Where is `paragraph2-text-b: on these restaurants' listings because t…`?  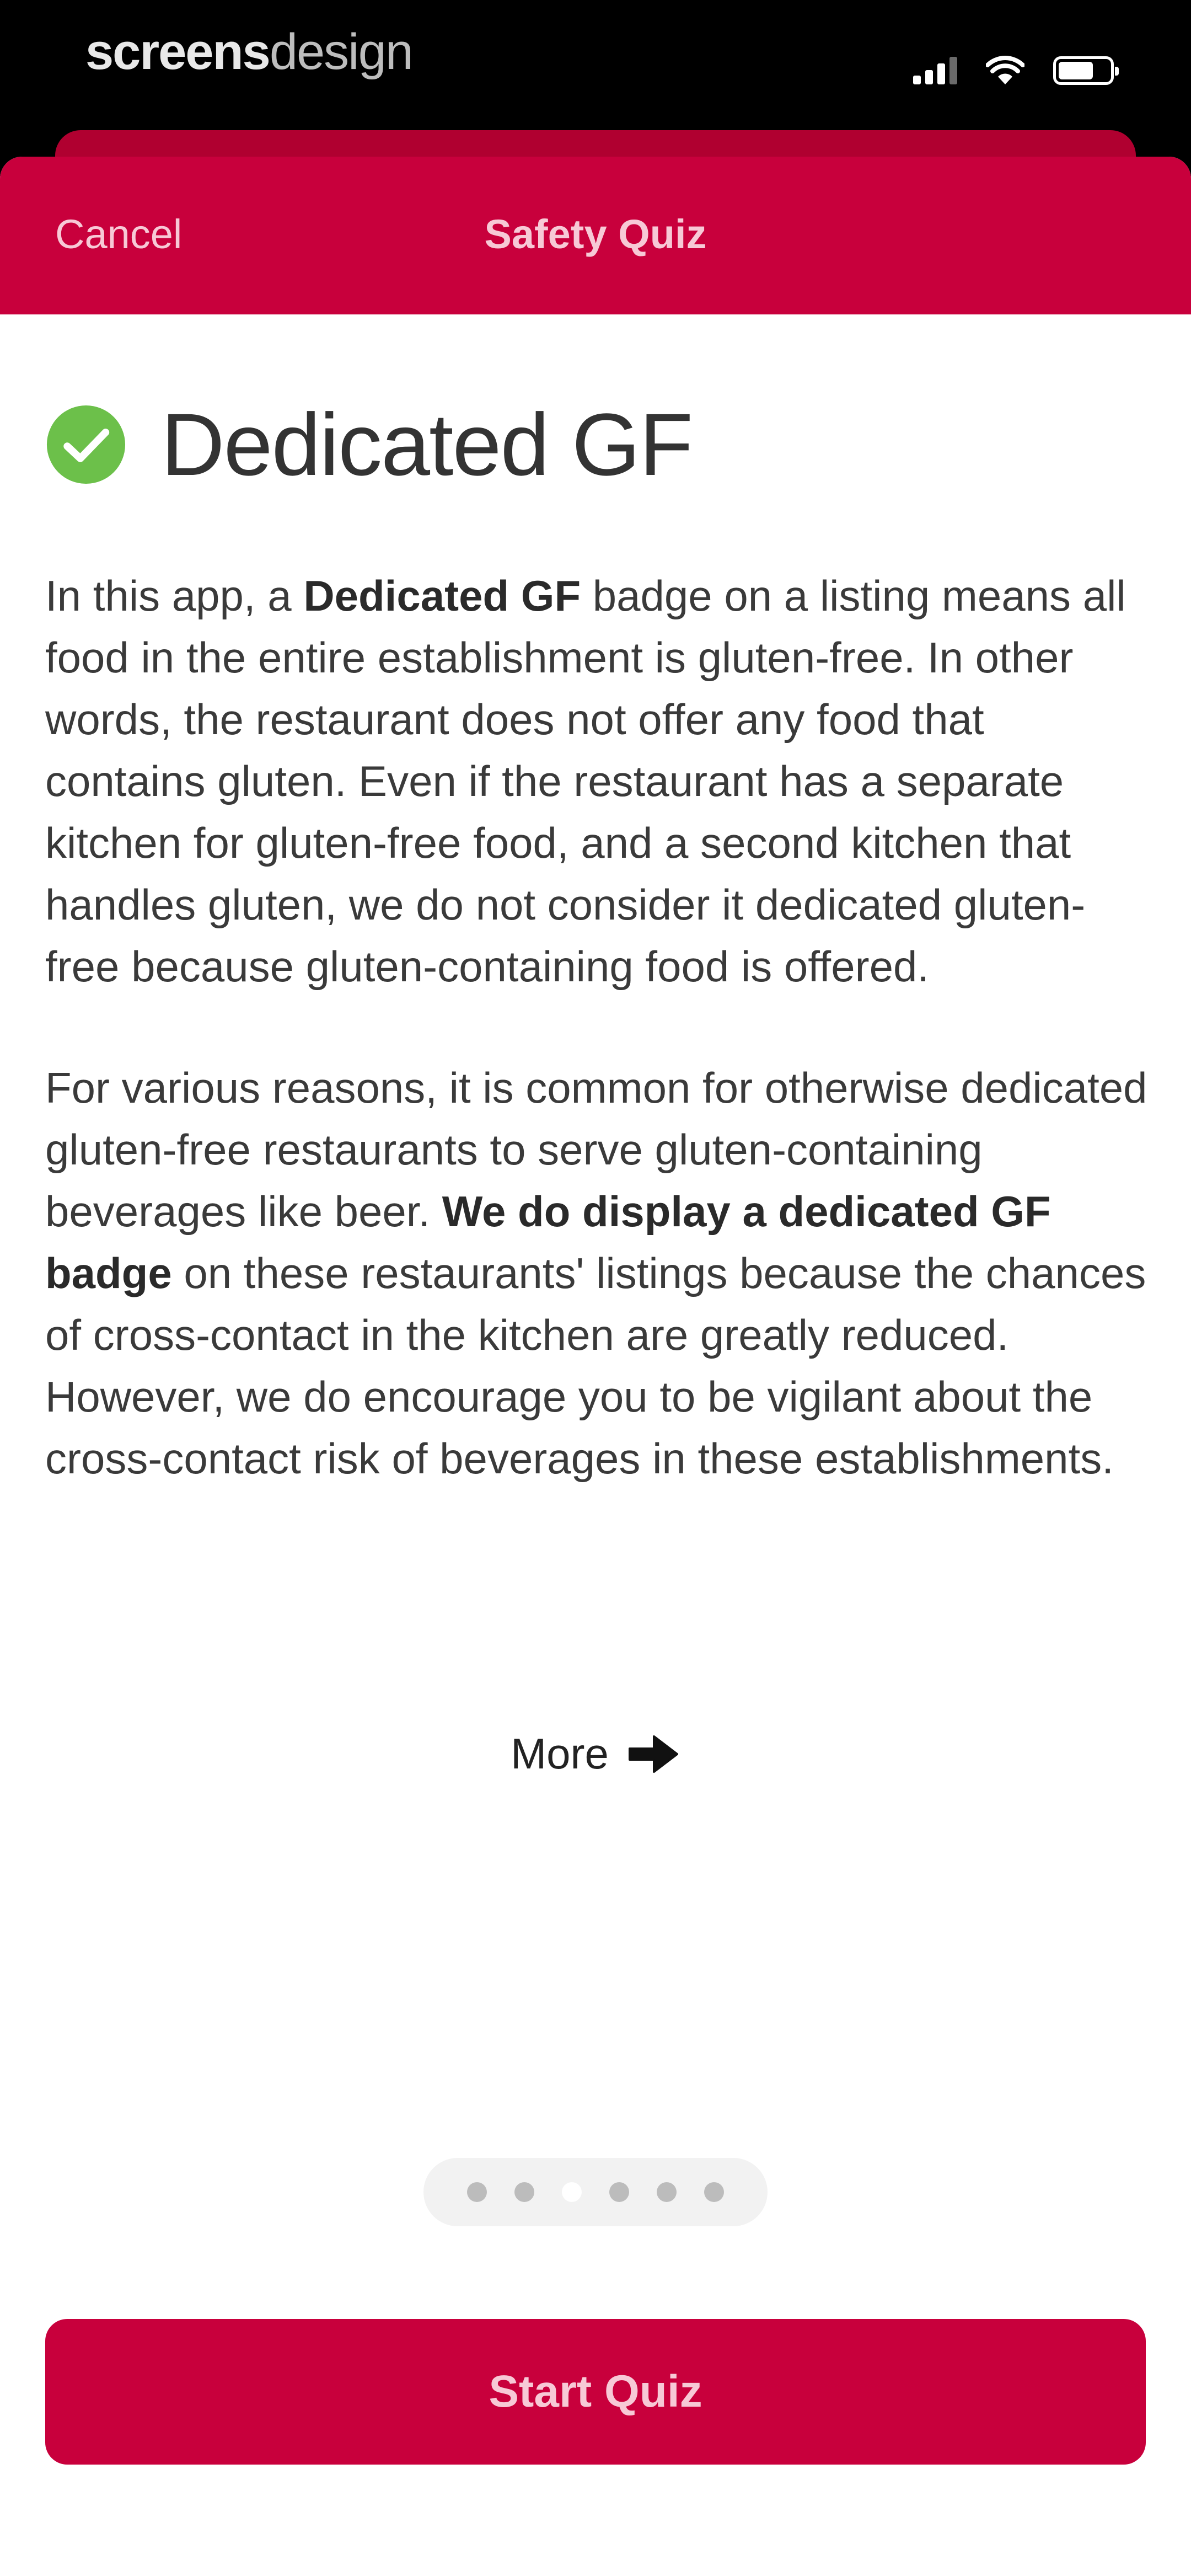
paragraph2-text-b: on these restaurants' listings because t… is located at coordinates (595, 1366).